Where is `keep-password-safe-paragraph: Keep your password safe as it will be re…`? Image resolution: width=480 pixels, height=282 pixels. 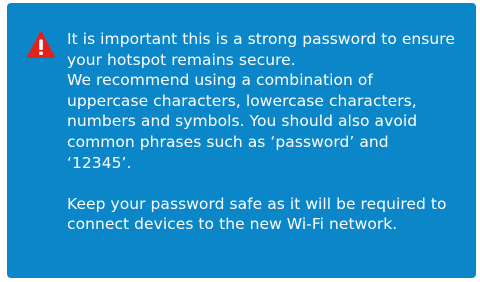 keep-password-safe-paragraph: Keep your password safe as it will be re… is located at coordinates (257, 214).